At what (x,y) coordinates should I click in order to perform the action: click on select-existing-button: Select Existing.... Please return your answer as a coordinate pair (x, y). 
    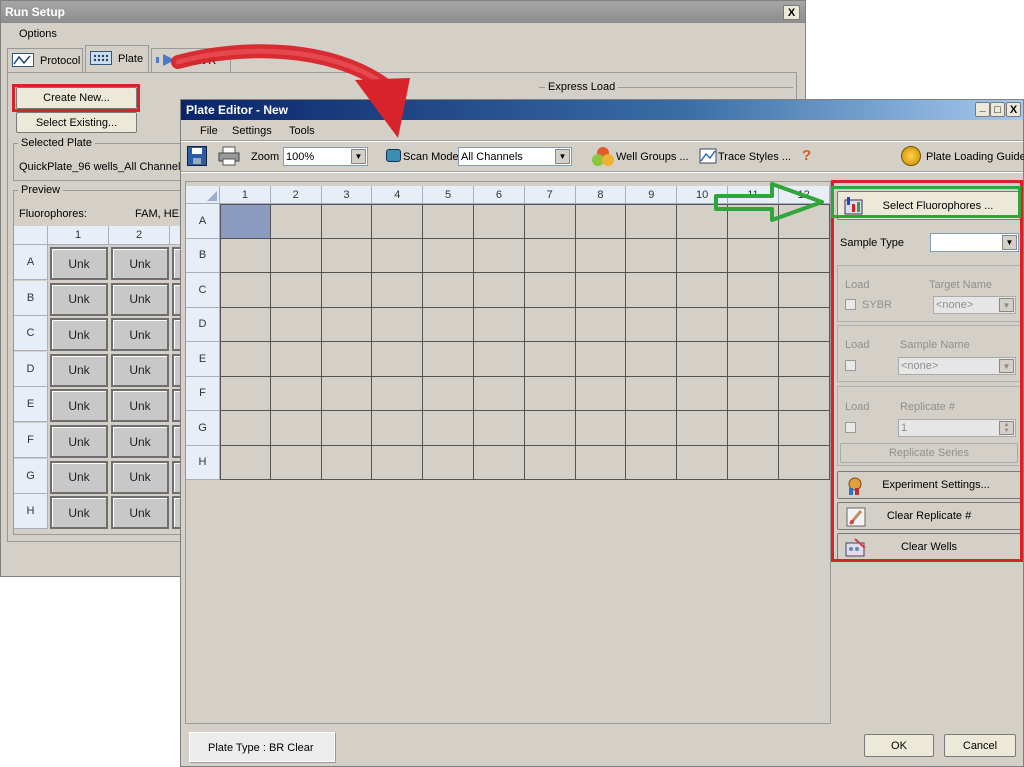
    Looking at the image, I should click on (76, 122).